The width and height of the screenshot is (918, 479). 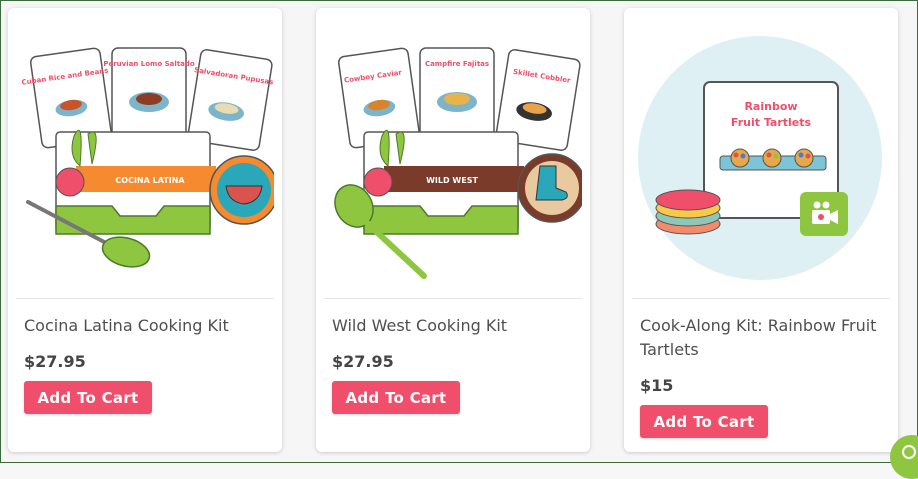 What do you see at coordinates (657, 385) in the screenshot?
I see `product-price: $15` at bounding box center [657, 385].